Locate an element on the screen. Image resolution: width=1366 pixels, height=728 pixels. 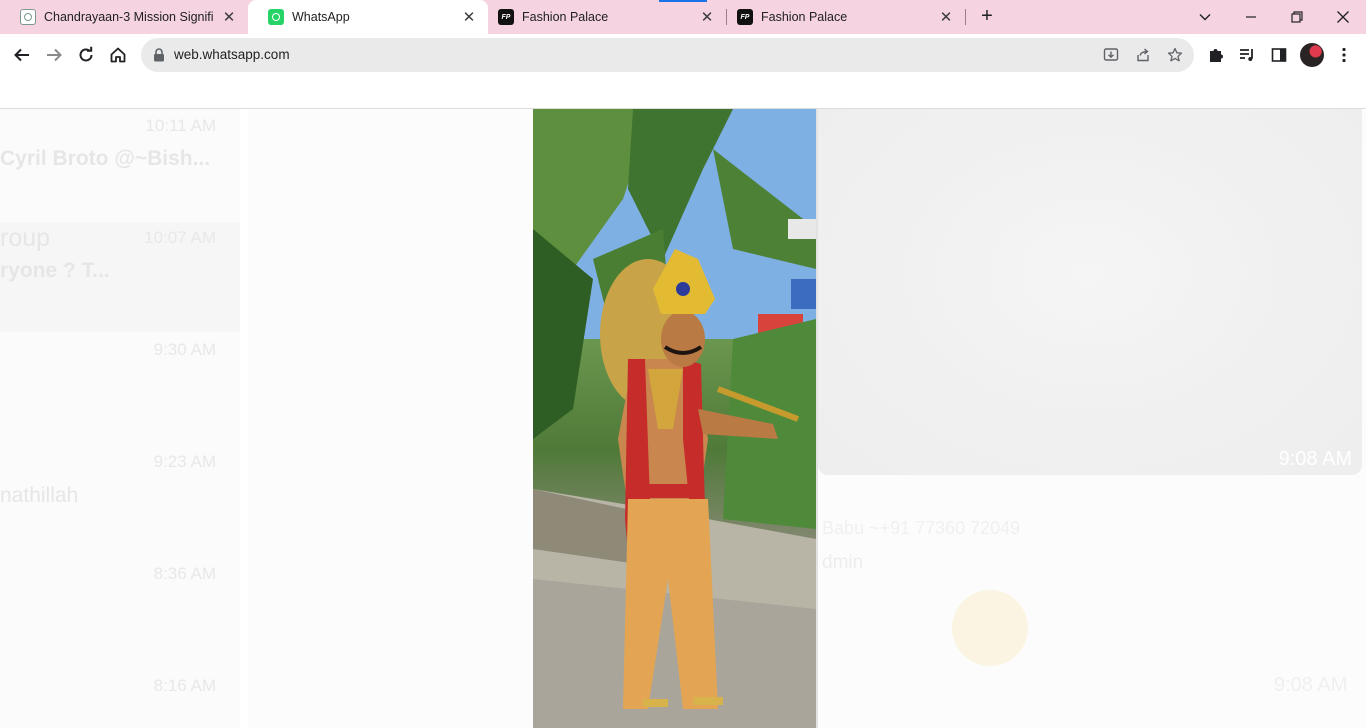
puzzle-icon is located at coordinates (1216, 55).